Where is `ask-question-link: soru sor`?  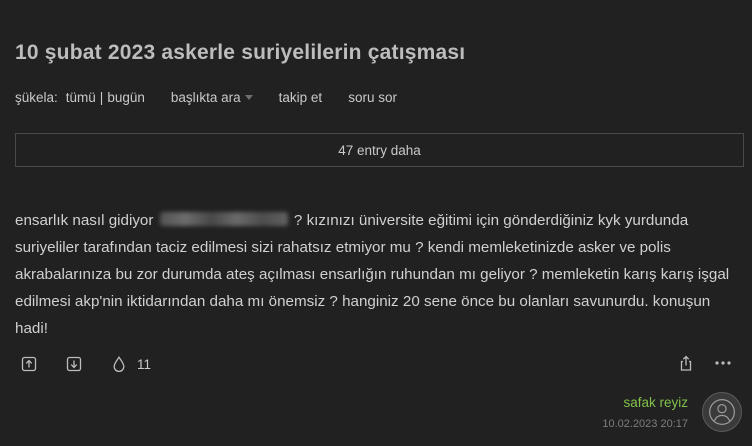
ask-question-link: soru sor is located at coordinates (372, 97).